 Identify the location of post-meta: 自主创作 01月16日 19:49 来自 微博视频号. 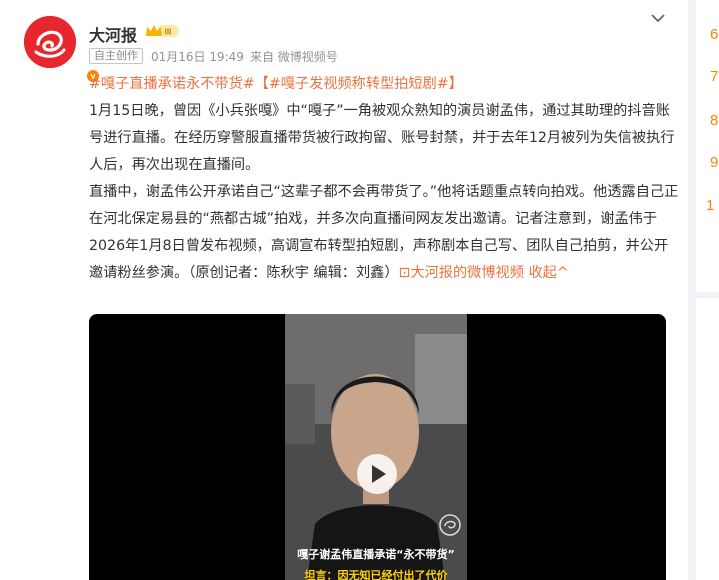
(216, 56).